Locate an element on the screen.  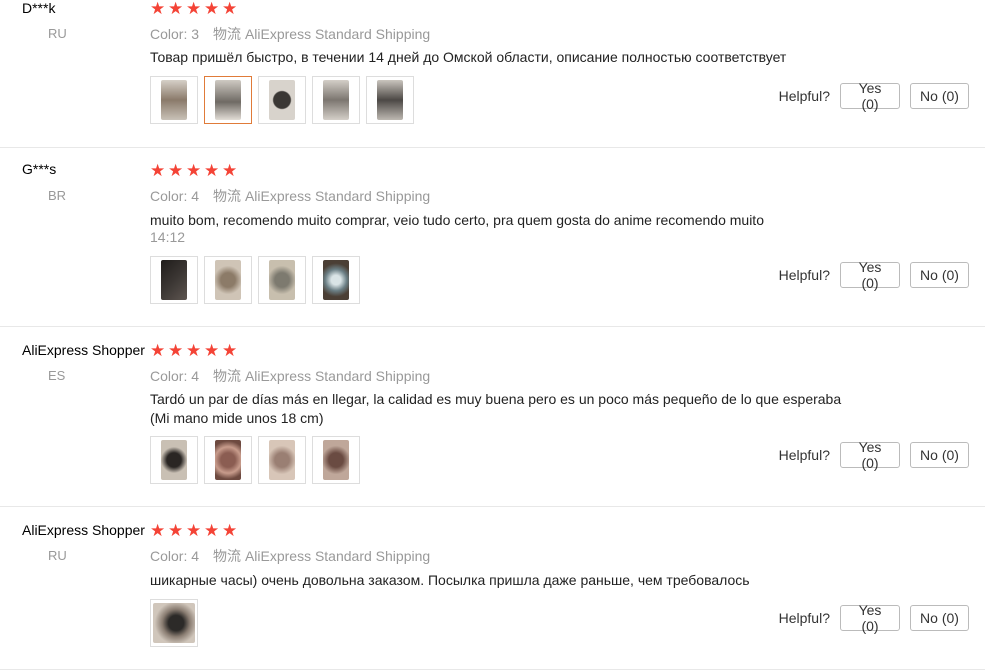
color-value: 3 is located at coordinates (195, 34).